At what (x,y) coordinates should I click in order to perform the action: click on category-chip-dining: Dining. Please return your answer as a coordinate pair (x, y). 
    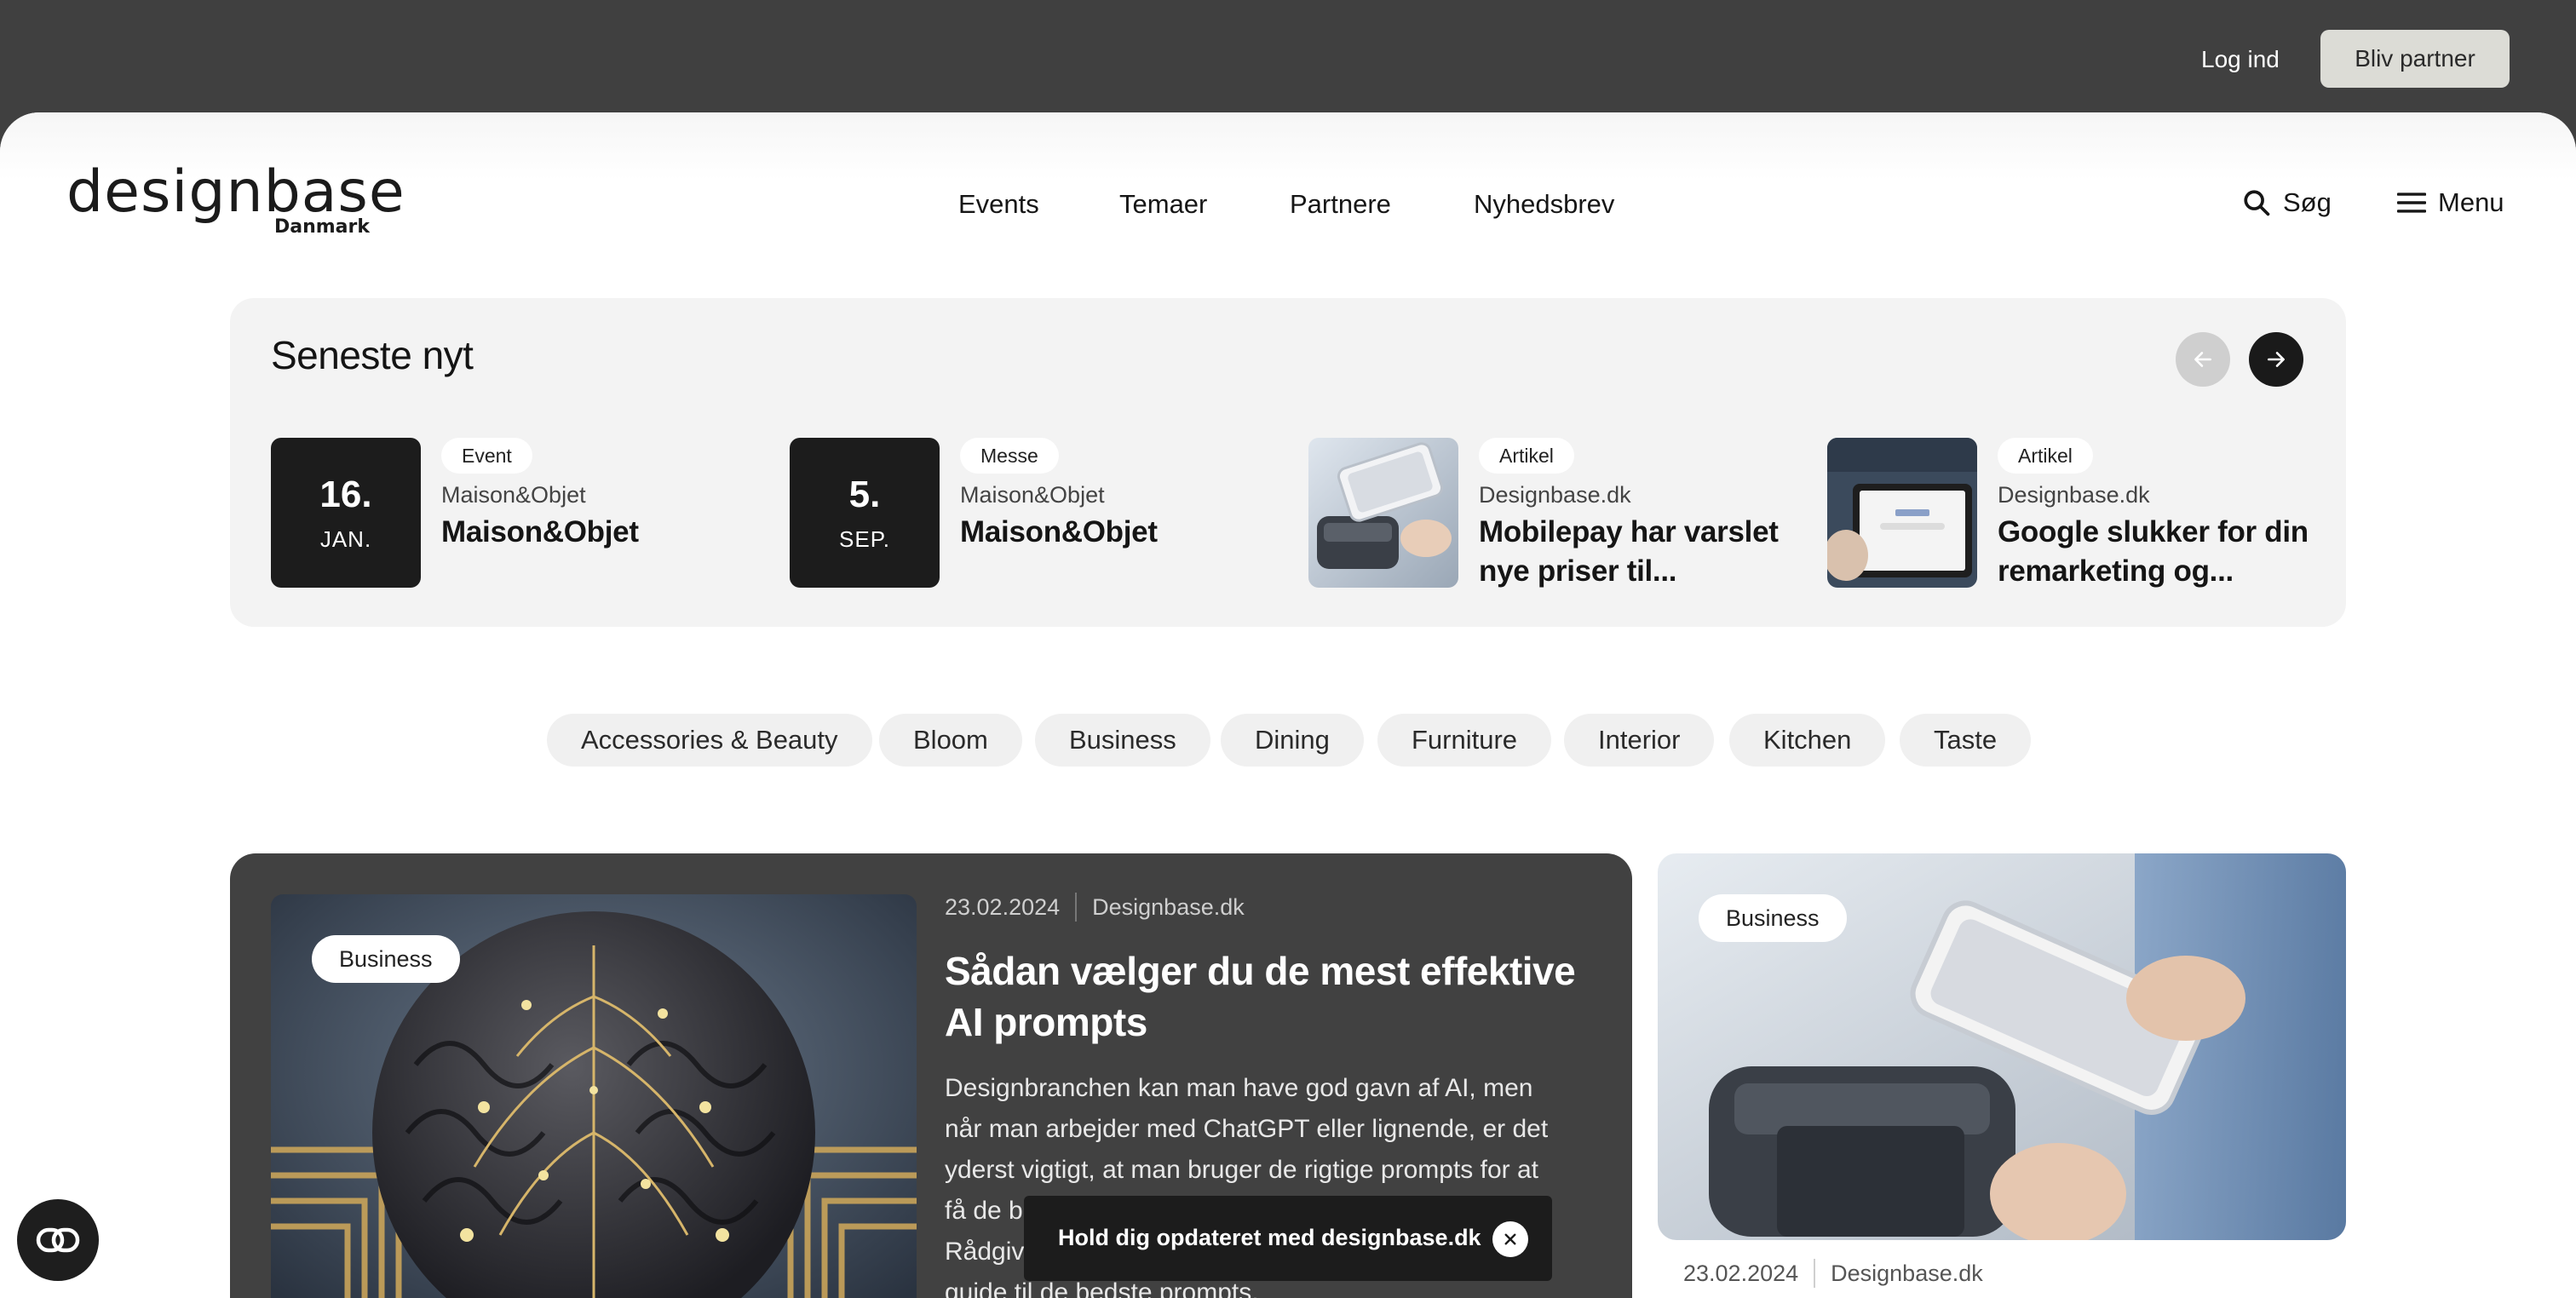
    Looking at the image, I should click on (1292, 740).